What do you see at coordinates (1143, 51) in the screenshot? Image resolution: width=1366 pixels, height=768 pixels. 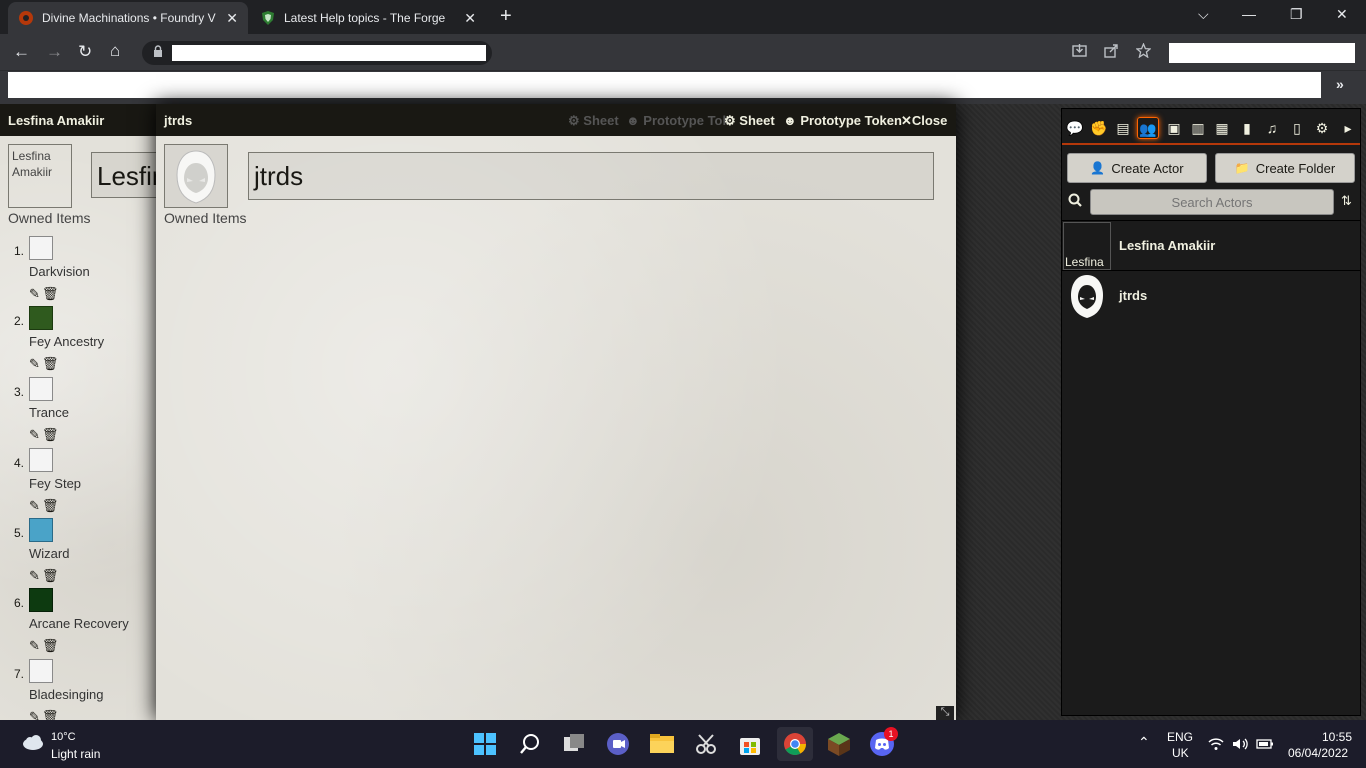 I see `bookmark-star-icon` at bounding box center [1143, 51].